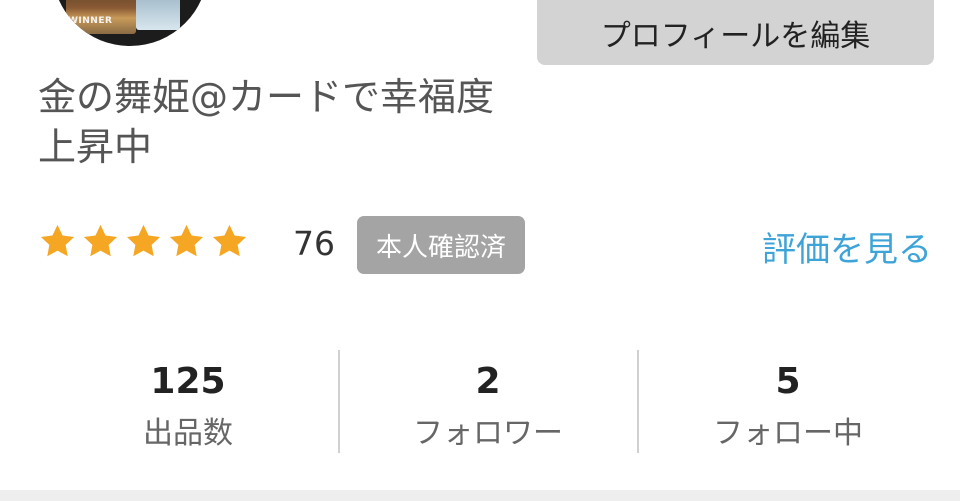 The image size is (960, 501). What do you see at coordinates (90, 21) in the screenshot?
I see `avatar-card-text: WINNER` at bounding box center [90, 21].